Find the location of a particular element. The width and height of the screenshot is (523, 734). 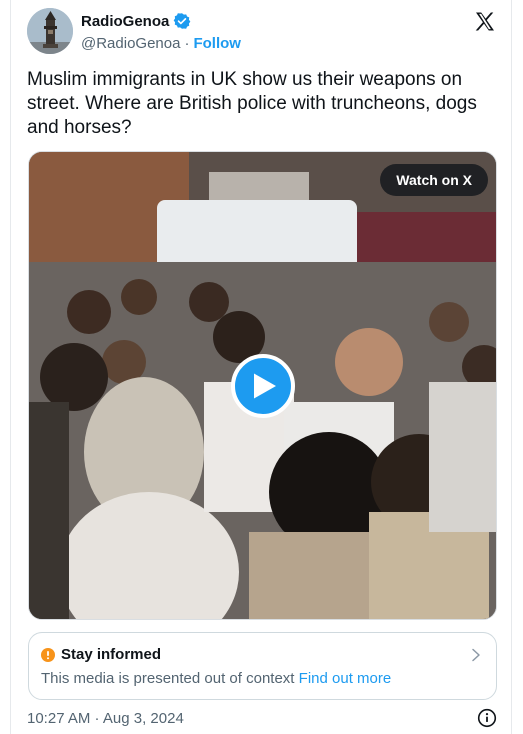

note-title: Stay informed is located at coordinates (111, 654).